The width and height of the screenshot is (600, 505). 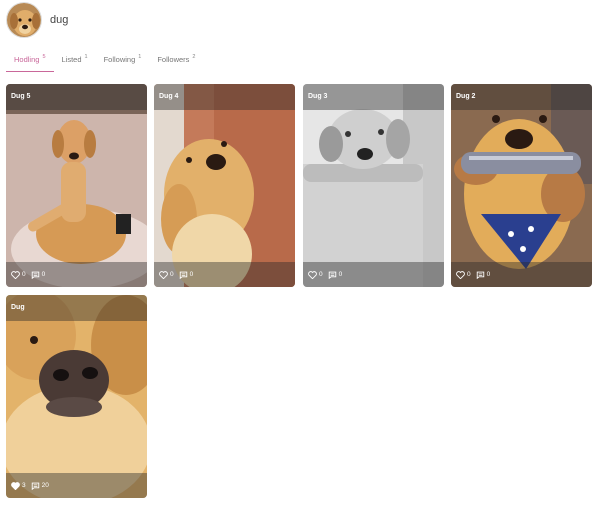 What do you see at coordinates (59, 20) in the screenshot?
I see `username: dug` at bounding box center [59, 20].